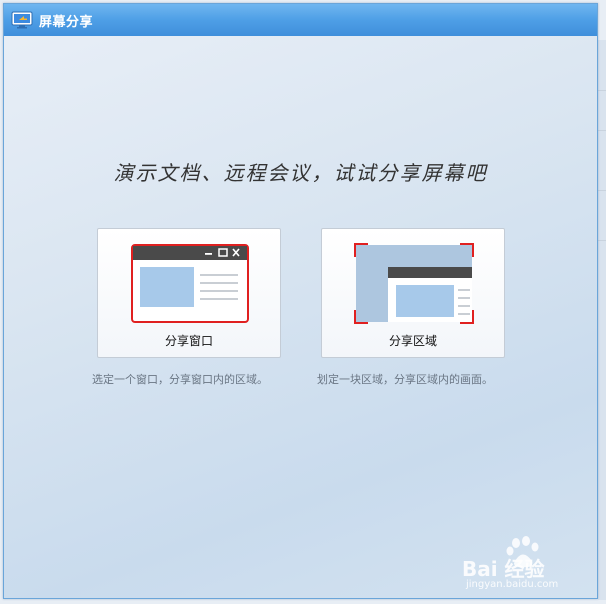 This screenshot has width=606, height=604. I want to click on share-region-button: 分享区域, so click(413, 293).